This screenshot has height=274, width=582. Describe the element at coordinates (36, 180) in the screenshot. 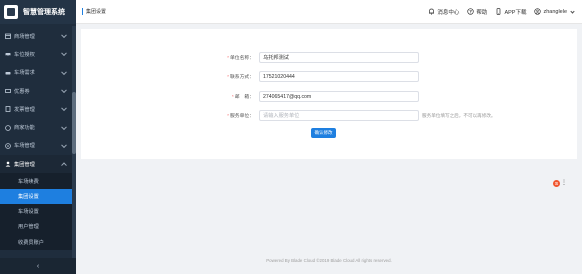

I see `sidebar-subitem-renewal: 车场续费` at that location.